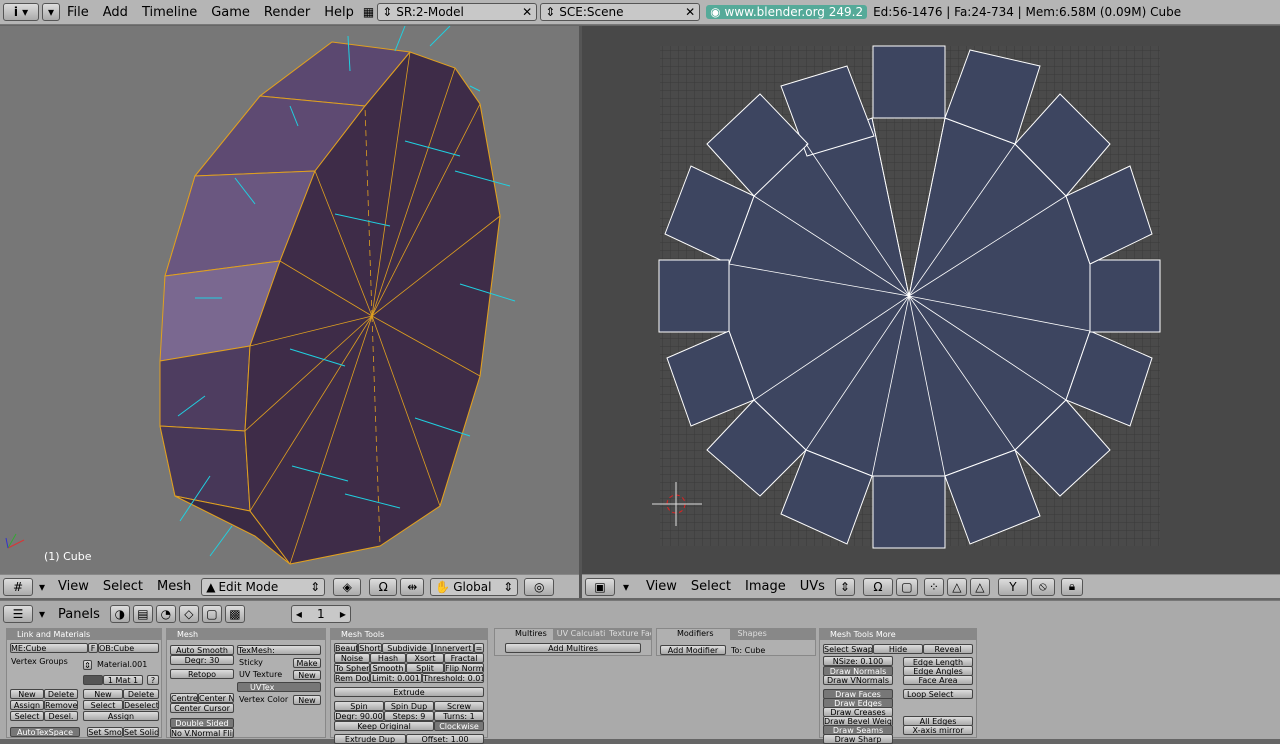 This screenshot has height=744, width=1280. I want to click on editing-tab-icon: ▢, so click(211, 614).